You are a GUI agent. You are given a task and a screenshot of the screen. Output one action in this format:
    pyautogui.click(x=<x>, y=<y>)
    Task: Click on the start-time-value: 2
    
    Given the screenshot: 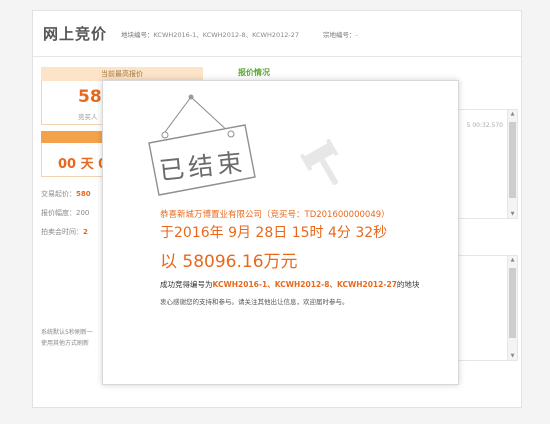 What is the action you would take?
    pyautogui.click(x=85, y=232)
    